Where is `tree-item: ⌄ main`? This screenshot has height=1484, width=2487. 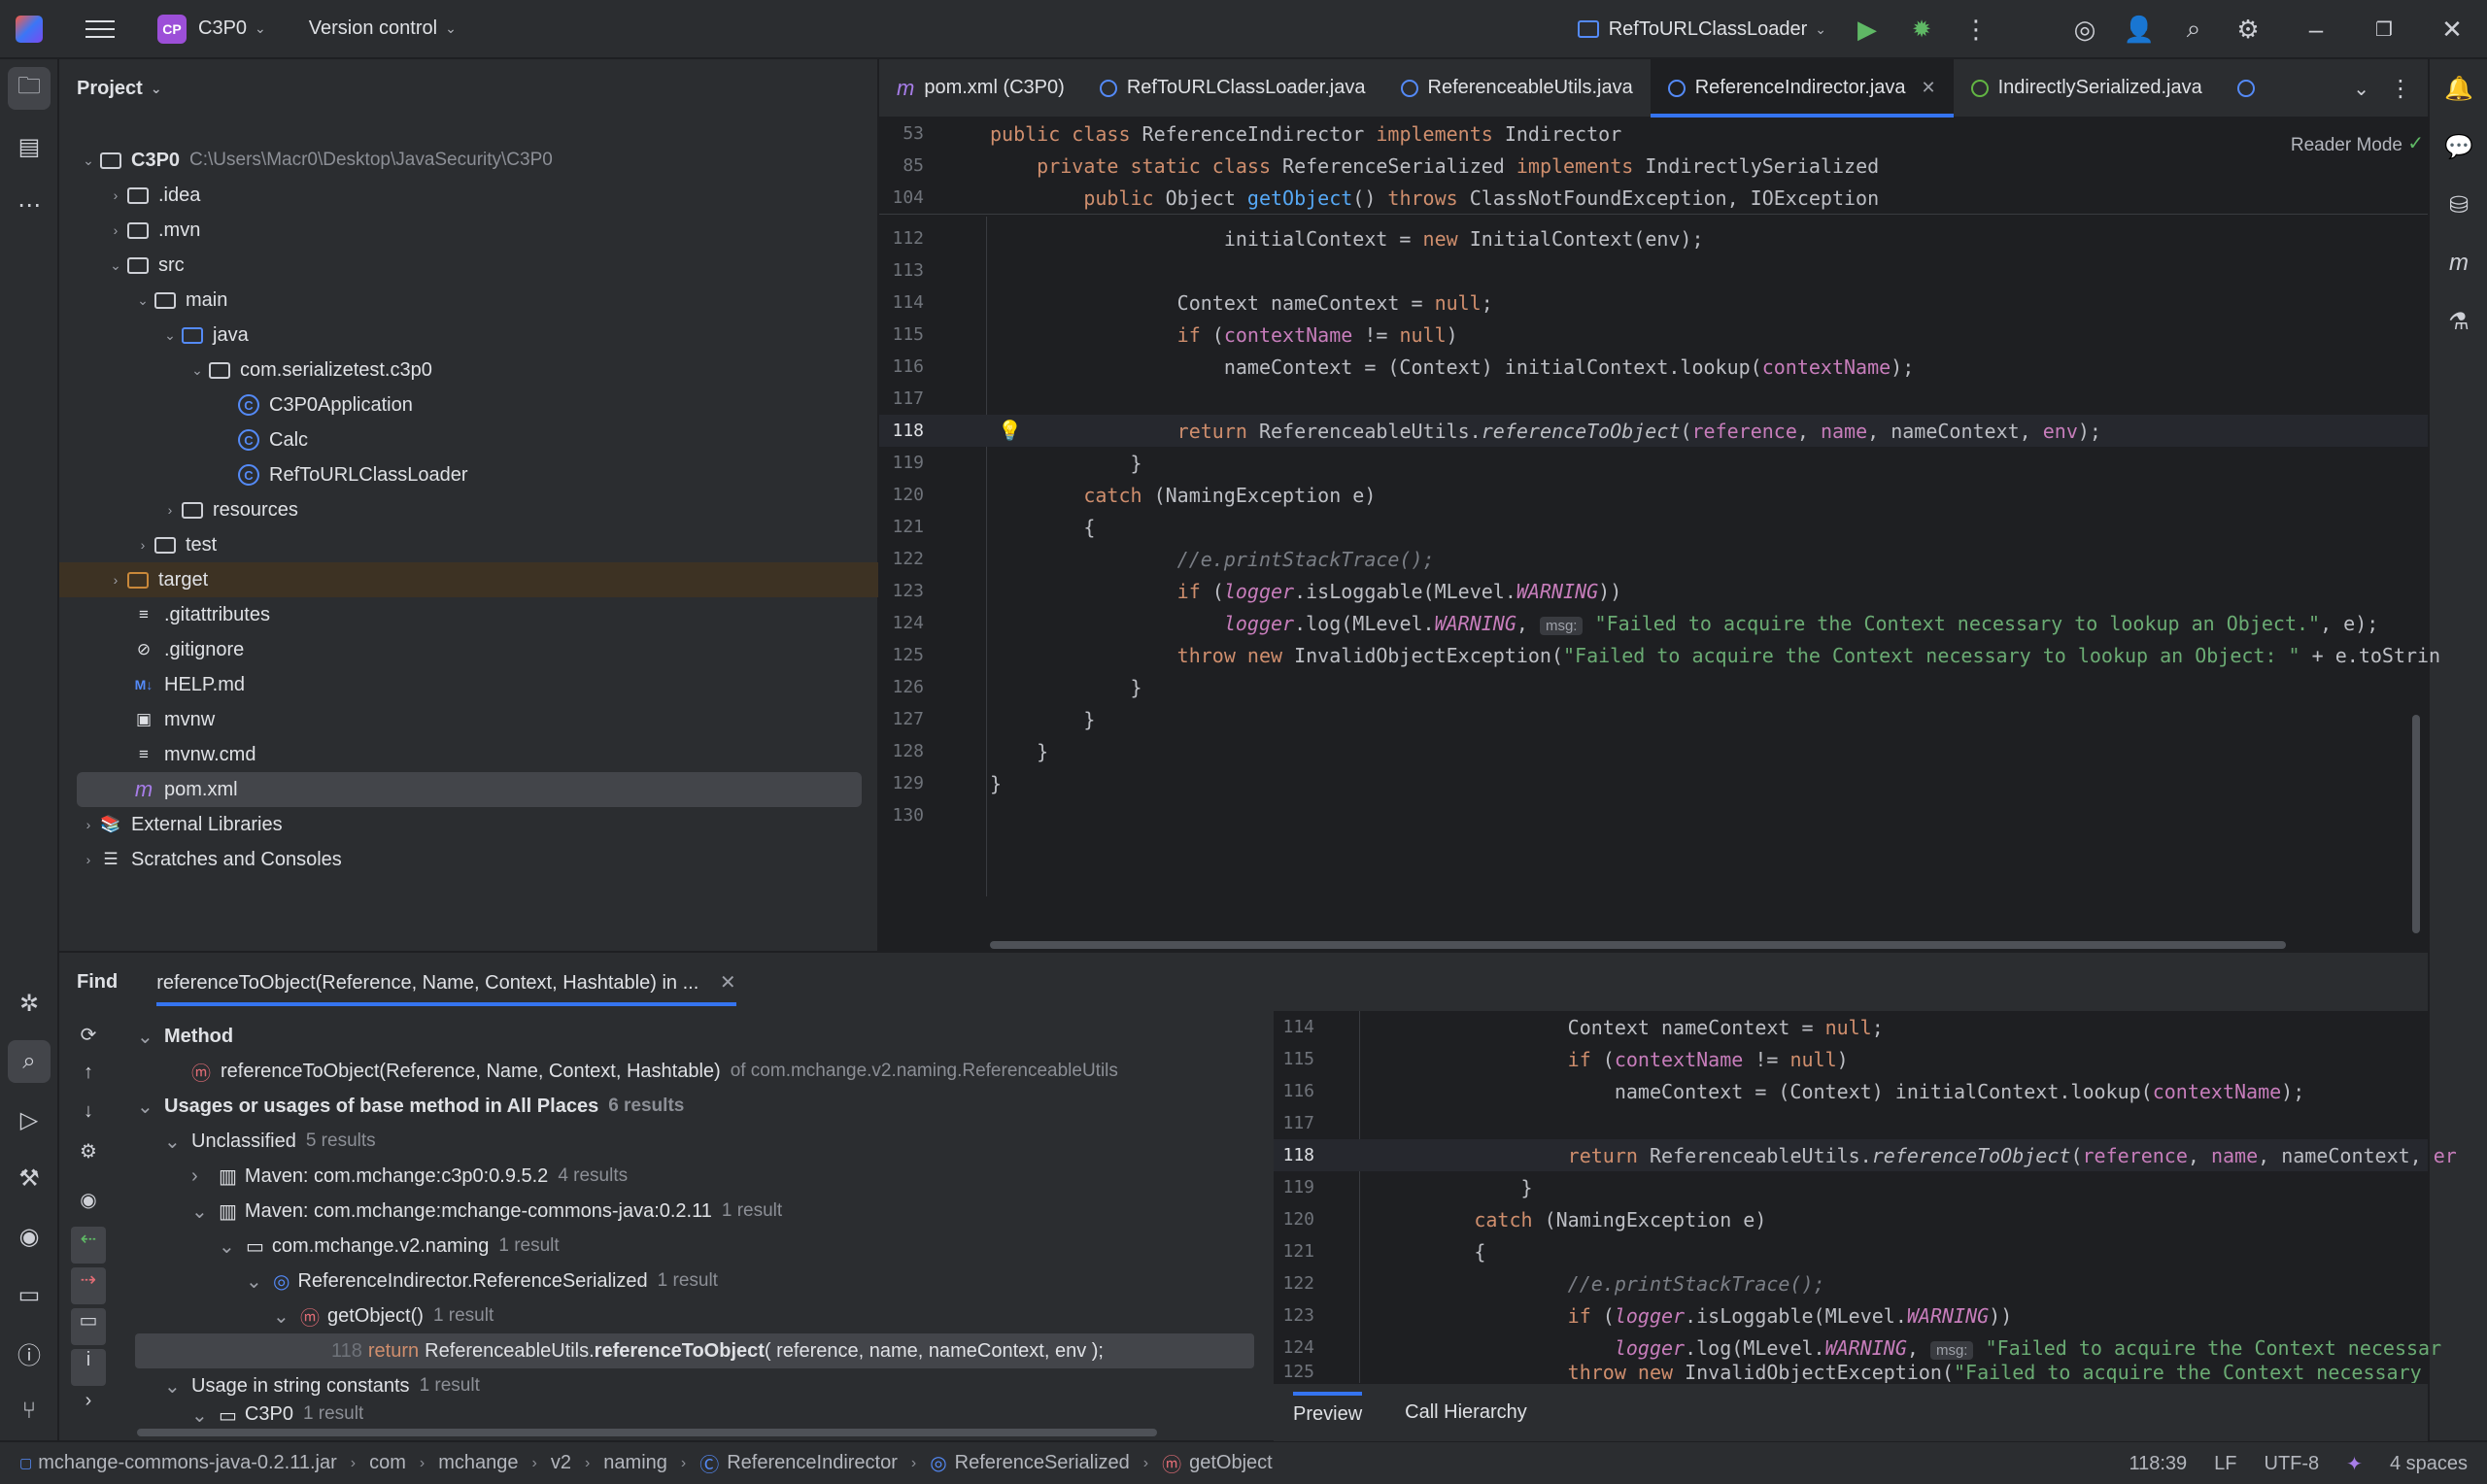
tree-item: ⌄ main is located at coordinates (468, 300).